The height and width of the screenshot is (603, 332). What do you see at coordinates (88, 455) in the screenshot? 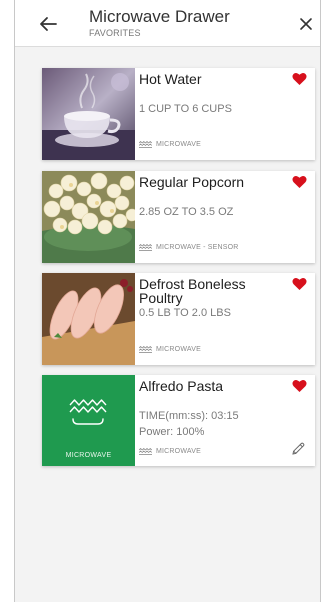
I see `tile-label: MICROWAVE` at bounding box center [88, 455].